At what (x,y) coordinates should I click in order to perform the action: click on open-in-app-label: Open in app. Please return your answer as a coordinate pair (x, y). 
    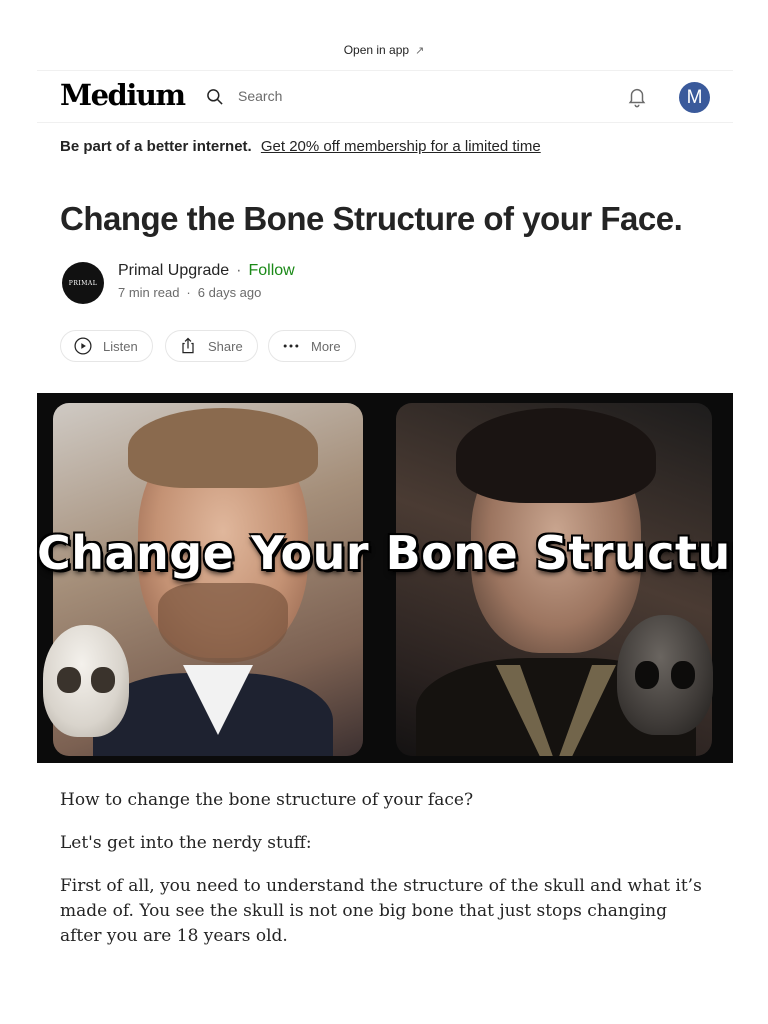
    Looking at the image, I should click on (376, 50).